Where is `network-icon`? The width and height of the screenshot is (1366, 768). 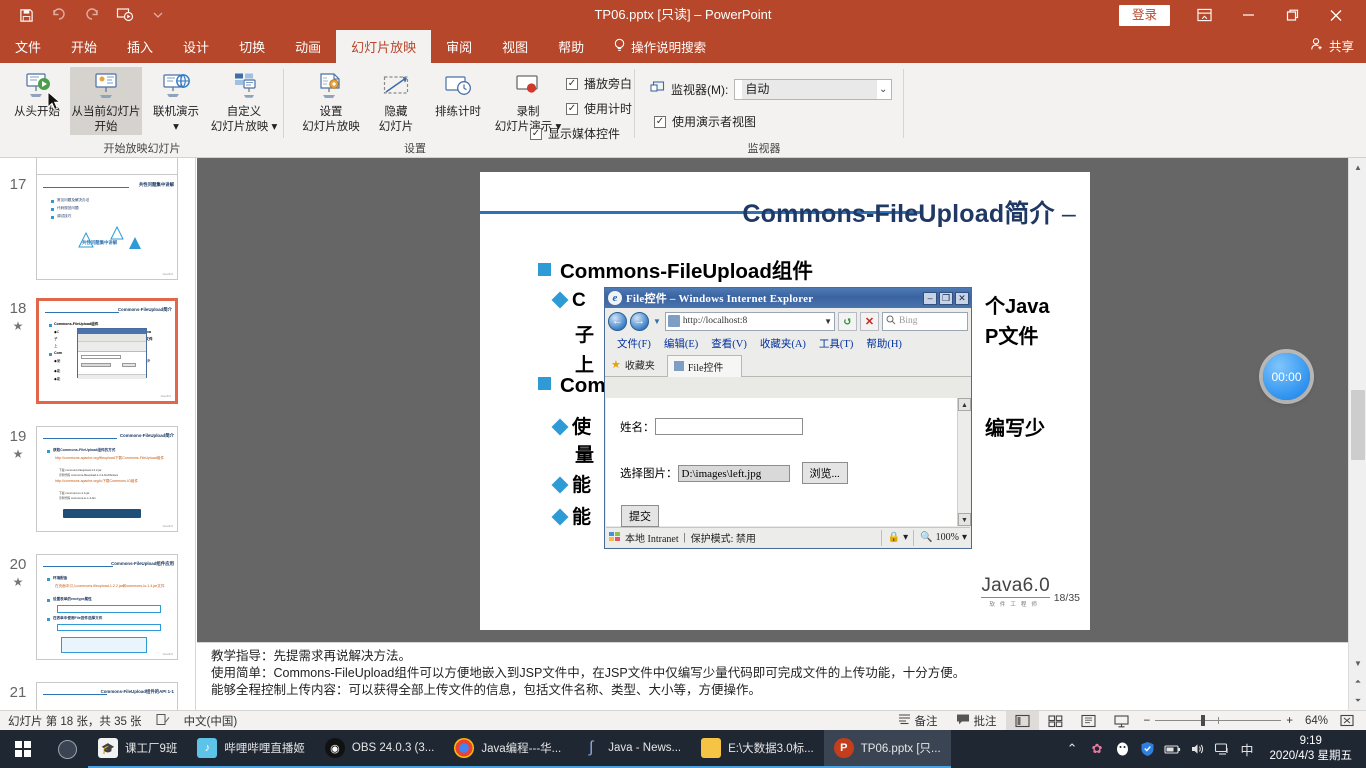
network-icon is located at coordinates (1222, 749).